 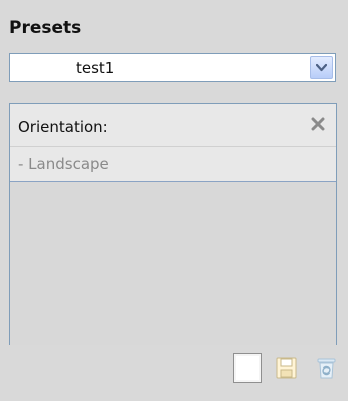 What do you see at coordinates (321, 67) in the screenshot?
I see `chevron-down-icon` at bounding box center [321, 67].